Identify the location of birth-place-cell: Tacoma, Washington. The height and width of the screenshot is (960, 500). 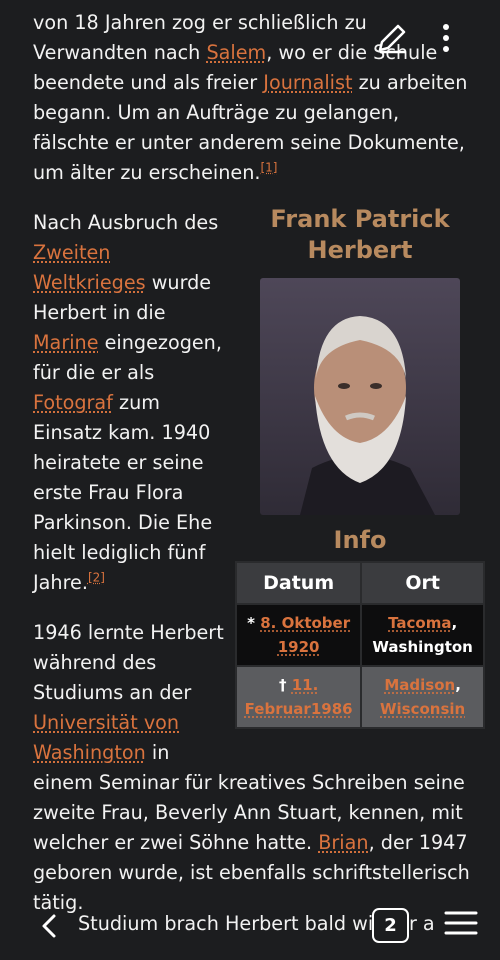
(422, 635).